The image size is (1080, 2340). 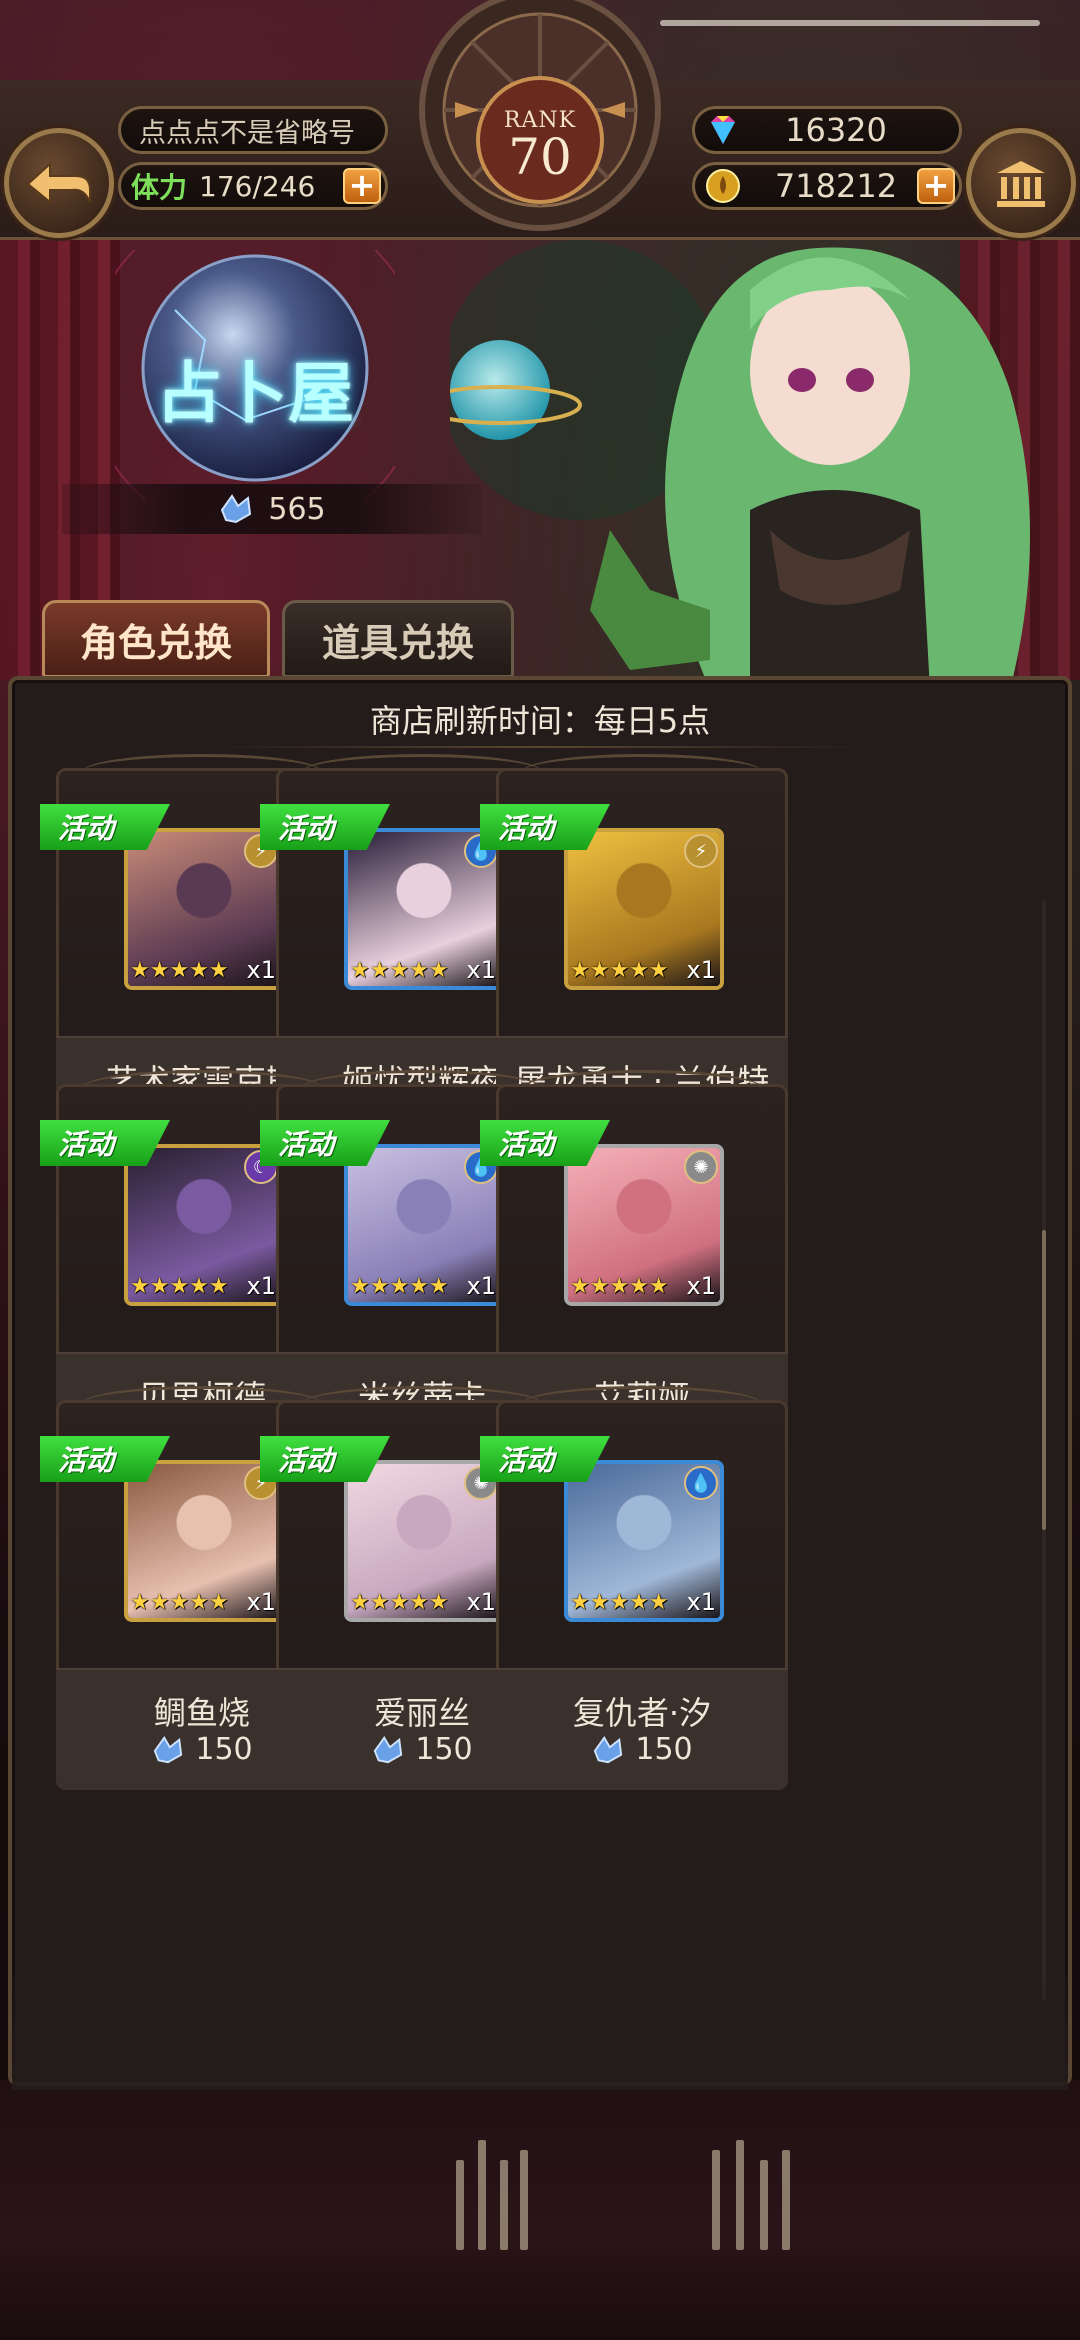 I want to click on divider, so click(x=540, y=747).